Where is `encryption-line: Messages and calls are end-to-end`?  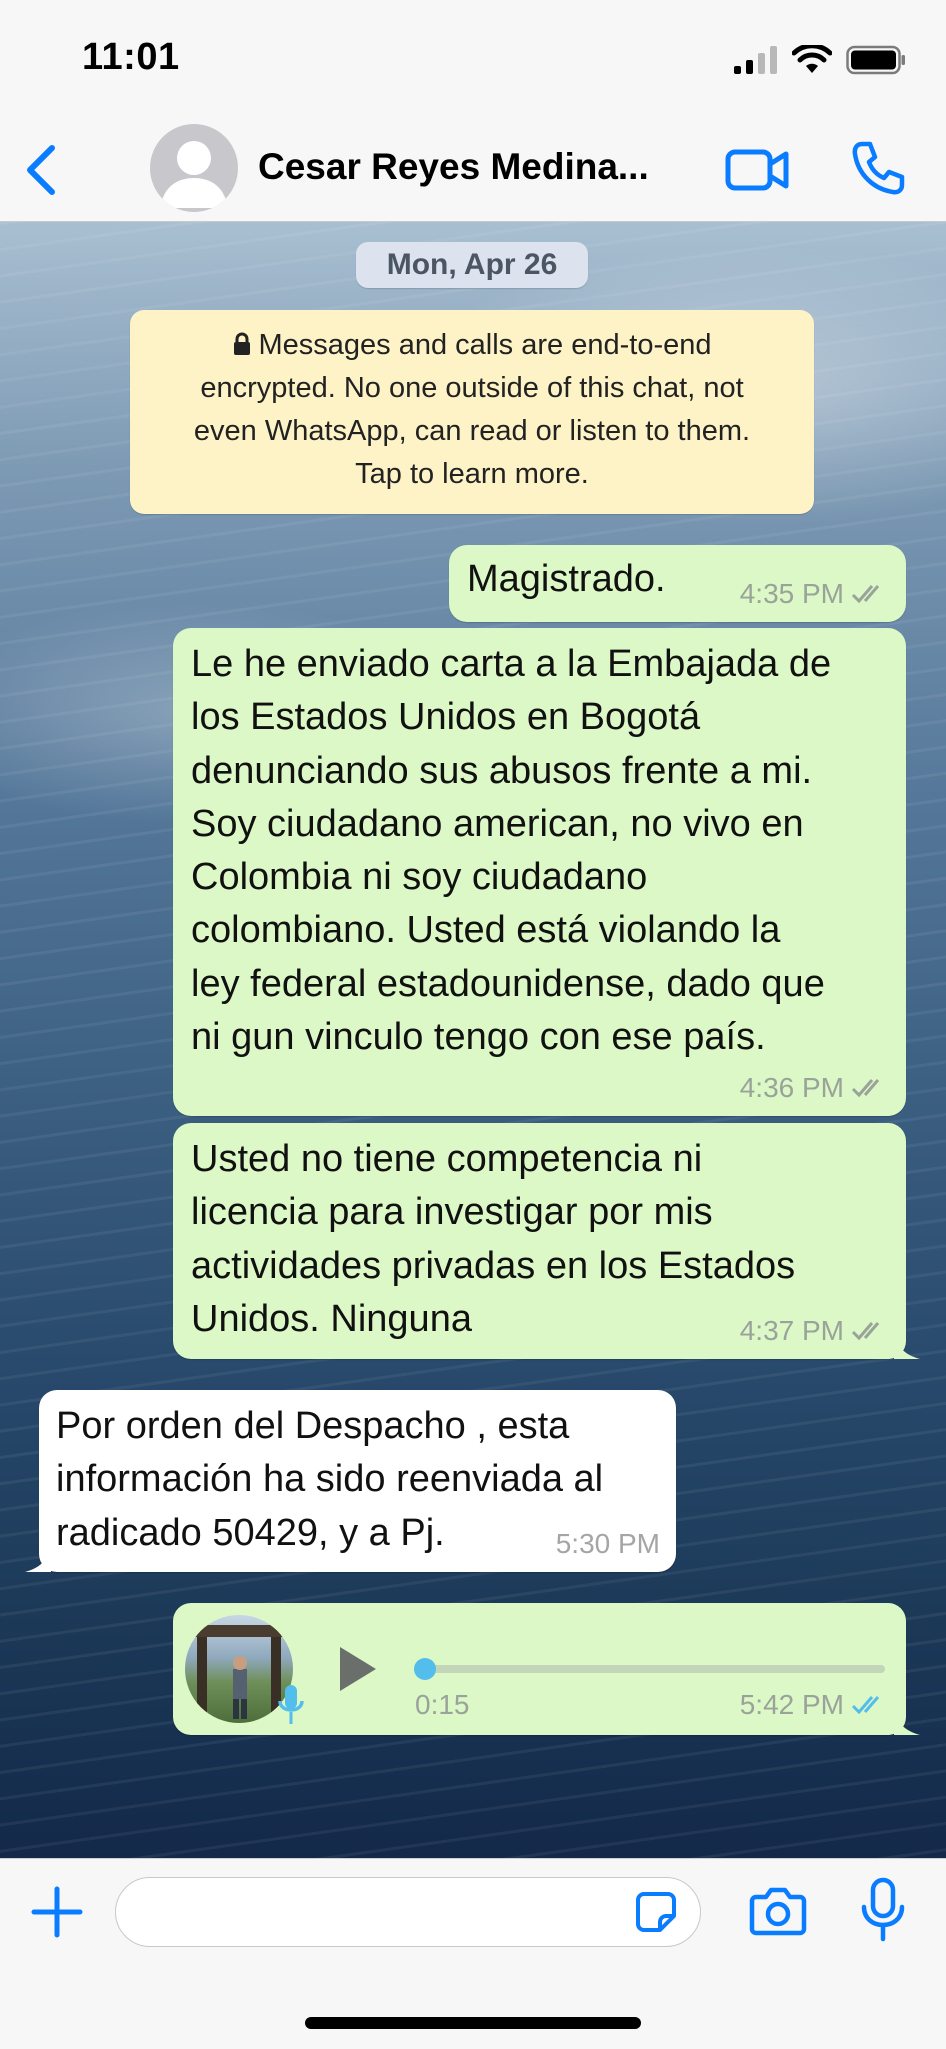 encryption-line: Messages and calls are end-to-end is located at coordinates (472, 345).